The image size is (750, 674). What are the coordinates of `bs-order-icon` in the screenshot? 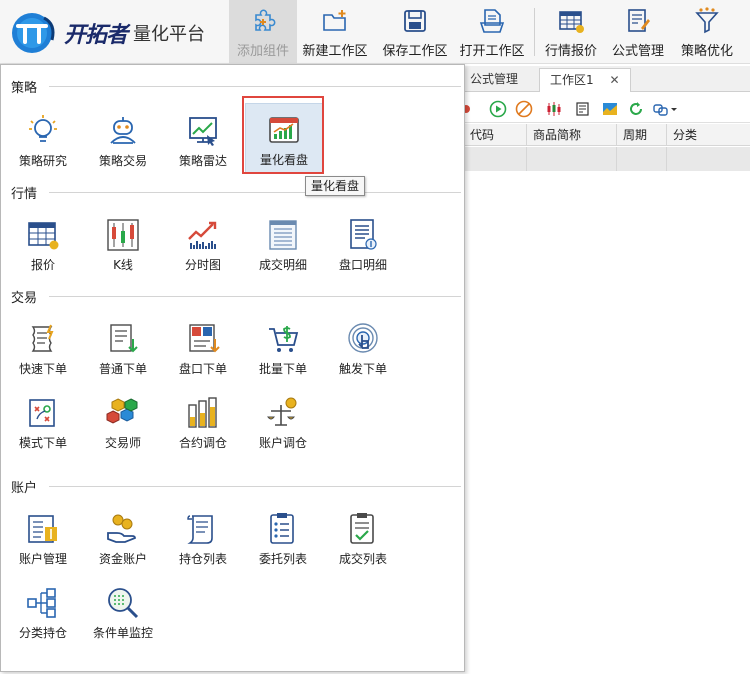 It's located at (204, 338).